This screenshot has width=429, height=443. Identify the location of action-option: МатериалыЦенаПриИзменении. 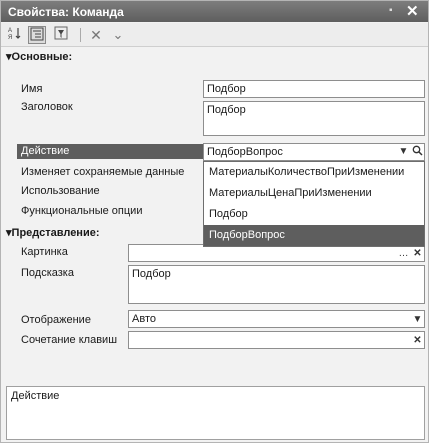
(314, 193).